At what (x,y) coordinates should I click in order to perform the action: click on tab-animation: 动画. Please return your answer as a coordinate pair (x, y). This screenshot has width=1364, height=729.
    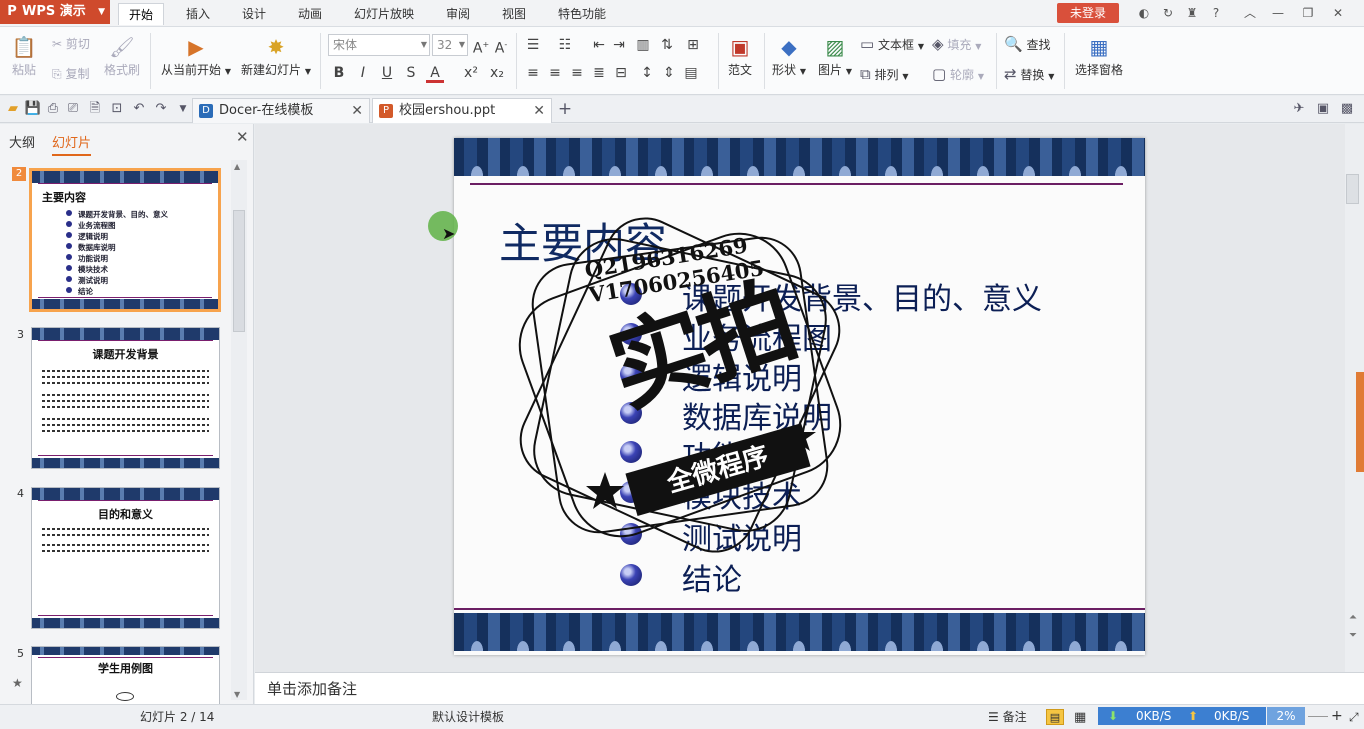
    Looking at the image, I should click on (310, 14).